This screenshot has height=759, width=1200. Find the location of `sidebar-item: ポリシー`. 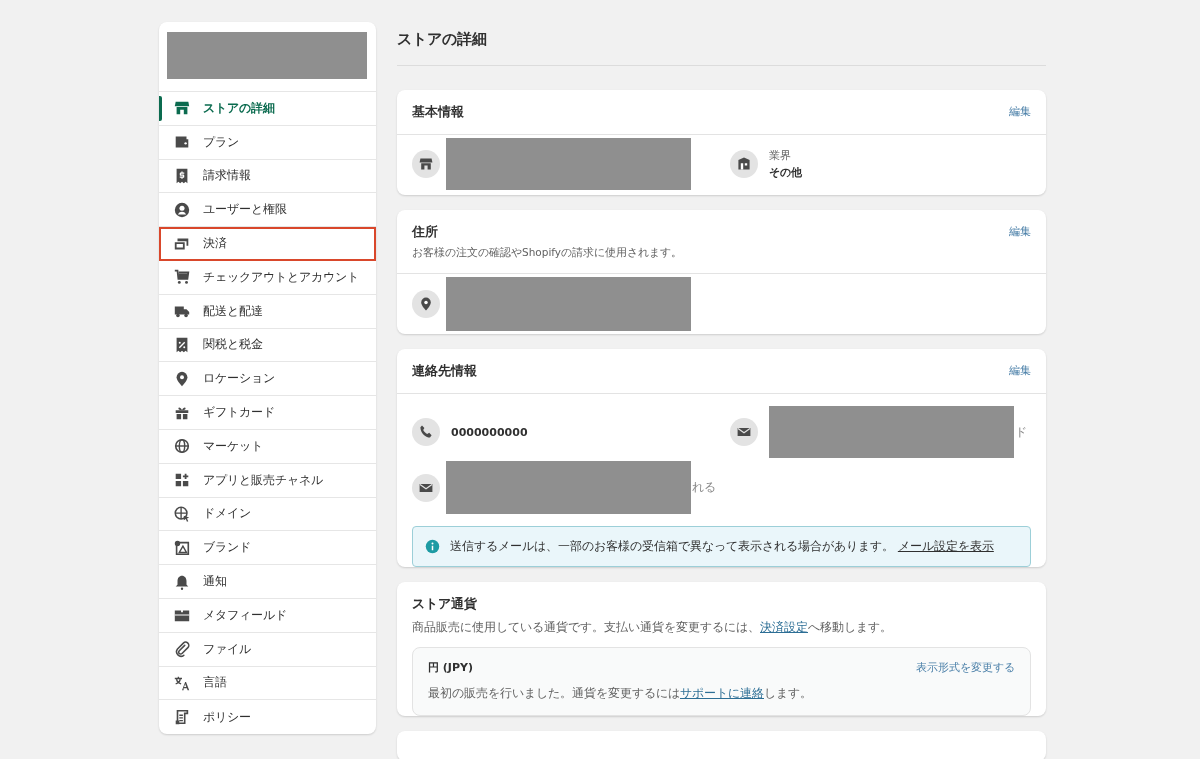

sidebar-item: ポリシー is located at coordinates (267, 717).